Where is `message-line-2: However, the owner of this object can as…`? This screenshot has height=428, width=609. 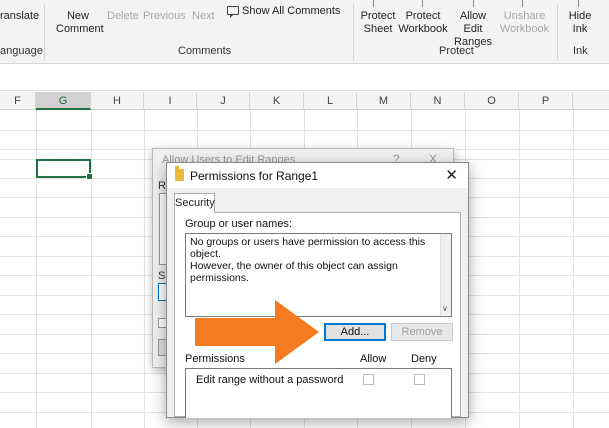
message-line-2: However, the owner of this object can as… is located at coordinates (294, 272).